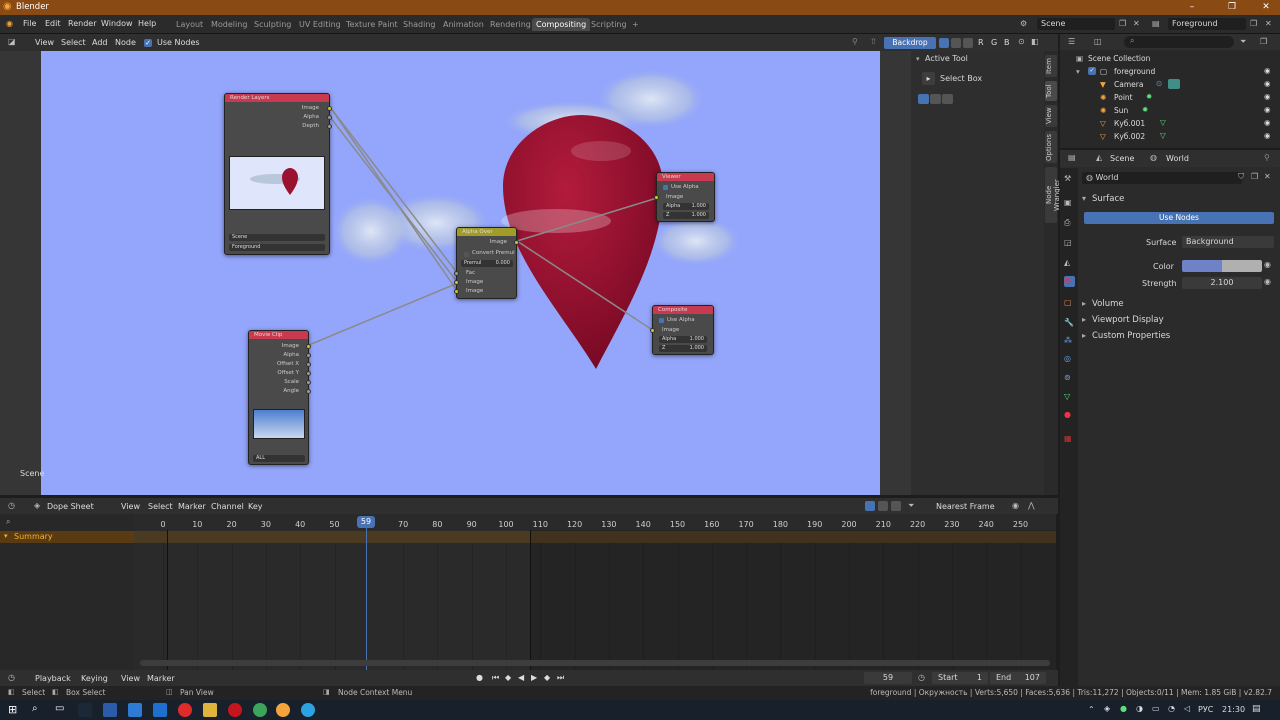  I want to click on opera-icon, so click(235, 710).